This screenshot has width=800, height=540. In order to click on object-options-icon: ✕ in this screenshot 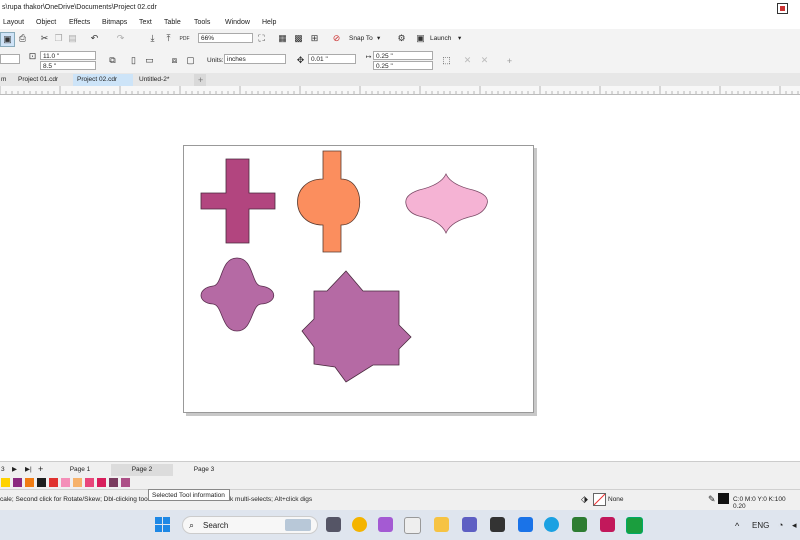, I will do `click(484, 60)`.